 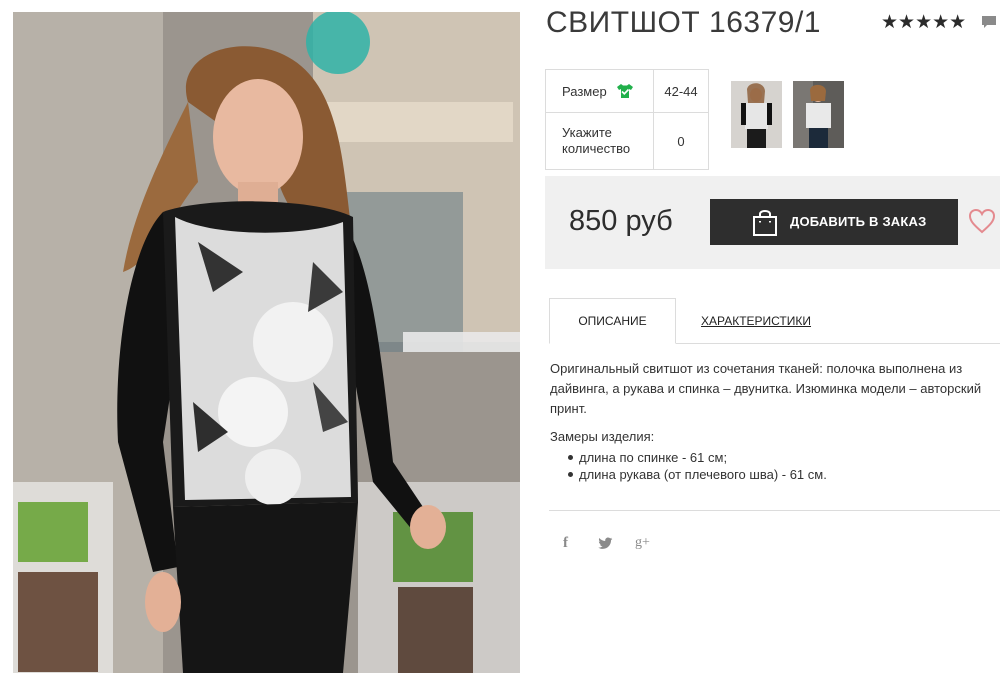 What do you see at coordinates (774, 510) in the screenshot?
I see `divider` at bounding box center [774, 510].